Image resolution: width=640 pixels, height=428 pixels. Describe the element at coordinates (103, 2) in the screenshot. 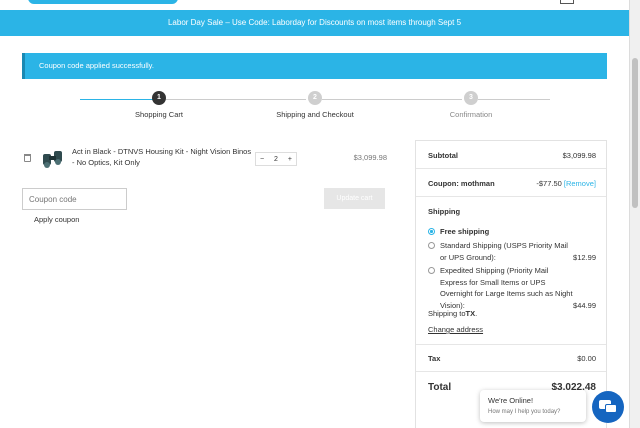

I see `header-button` at that location.